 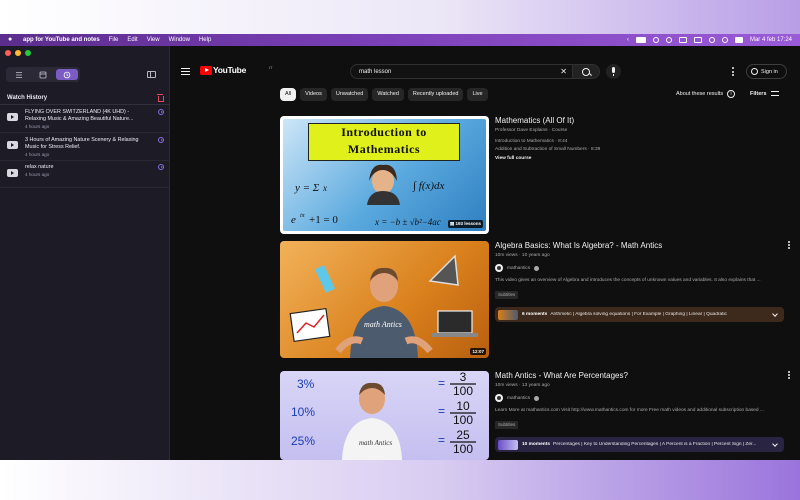 I want to click on close-window-button, so click(x=8, y=53).